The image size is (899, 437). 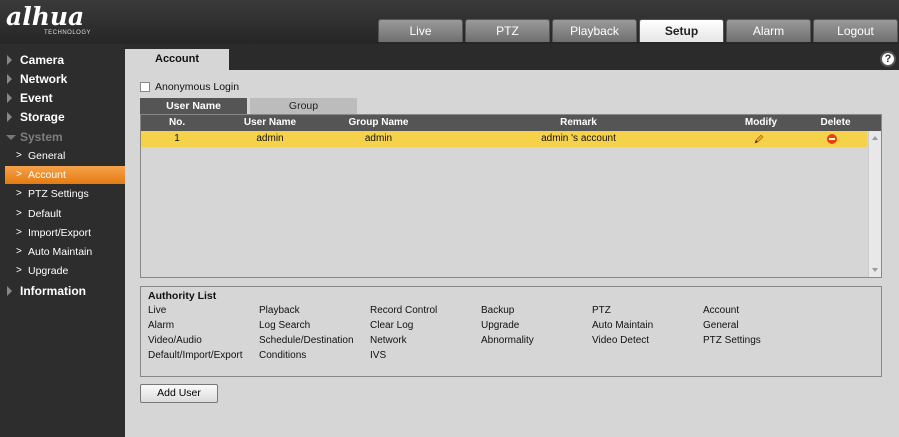 What do you see at coordinates (306, 340) in the screenshot?
I see `authority-item: Schedule/Destination` at bounding box center [306, 340].